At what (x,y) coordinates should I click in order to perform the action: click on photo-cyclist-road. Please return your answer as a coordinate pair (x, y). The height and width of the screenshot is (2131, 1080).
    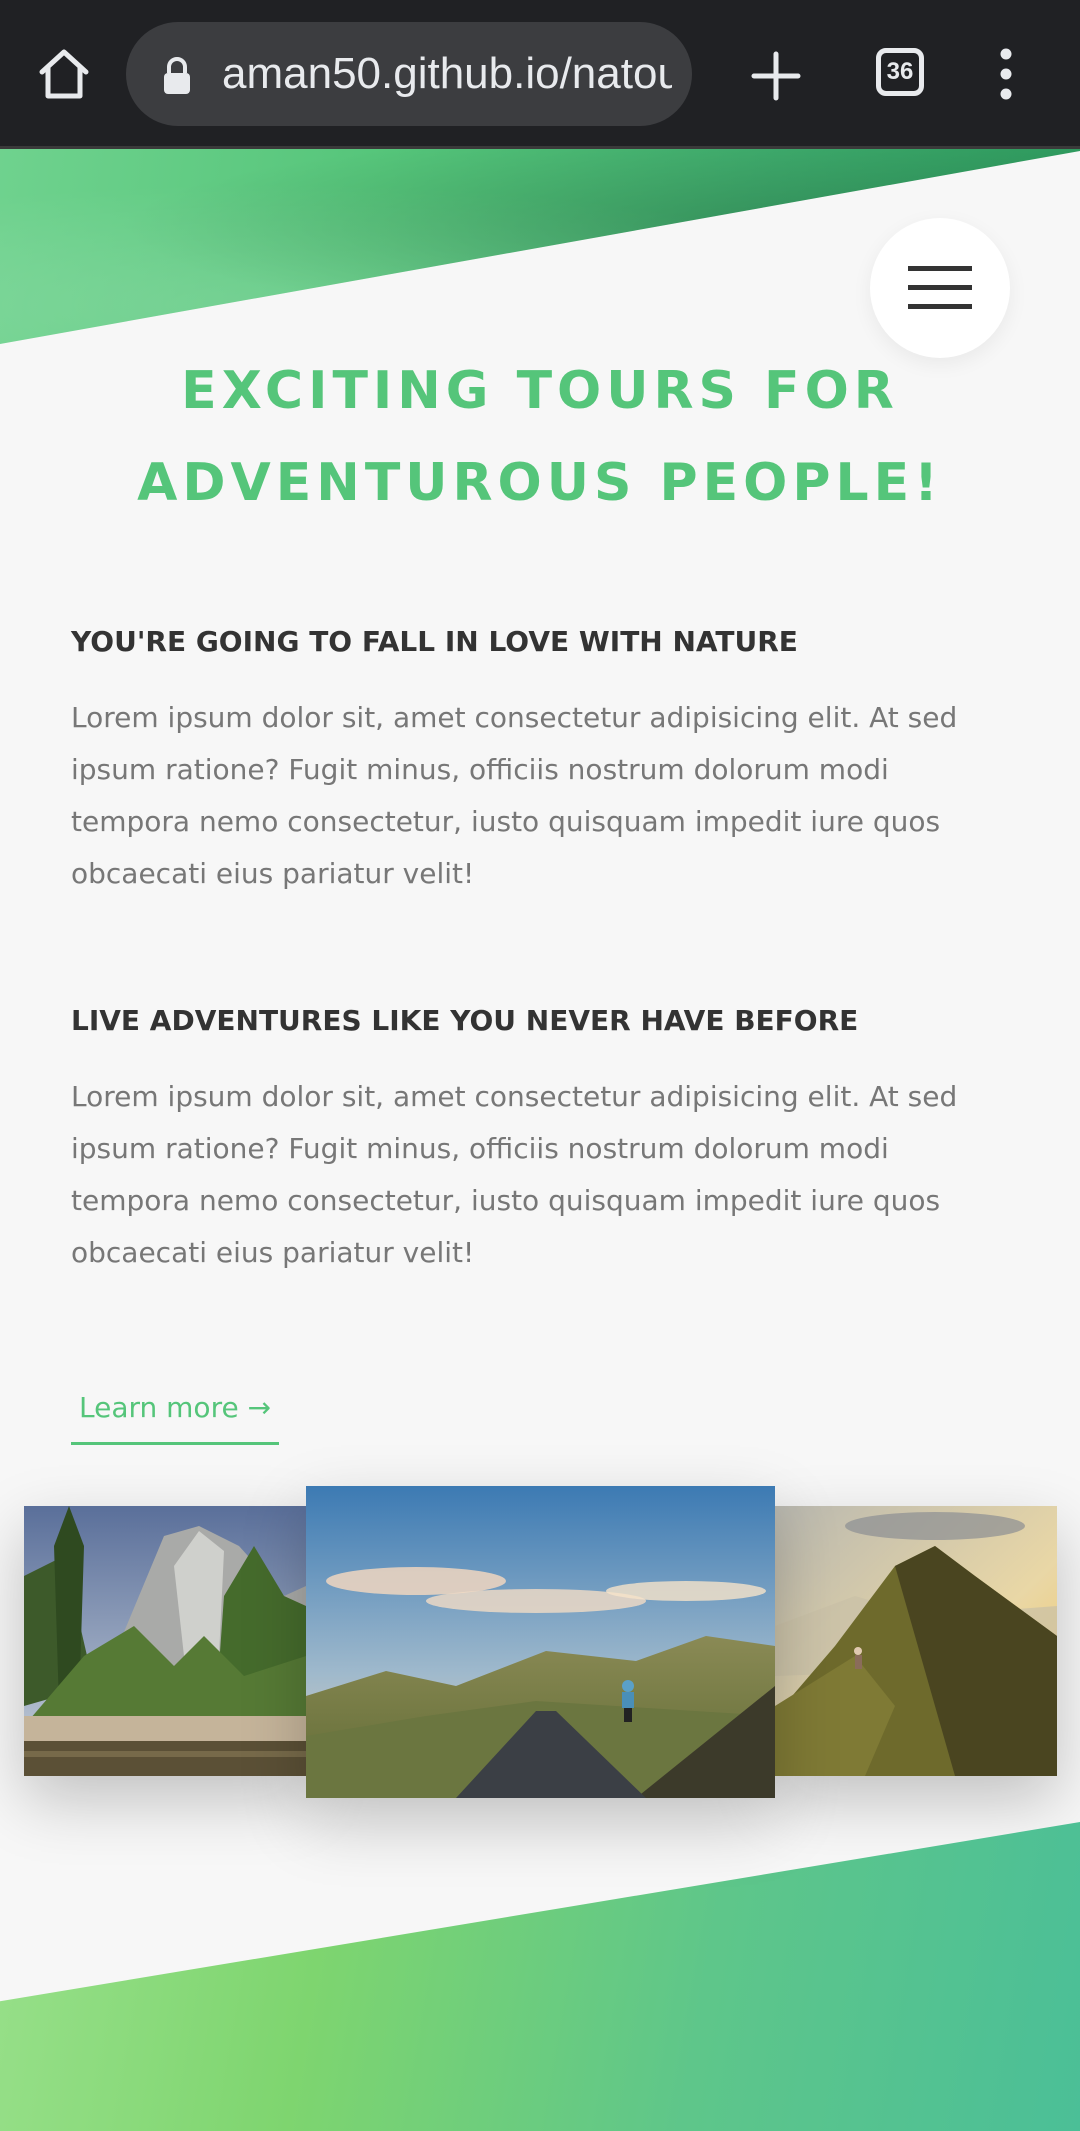
    Looking at the image, I should click on (540, 1642).